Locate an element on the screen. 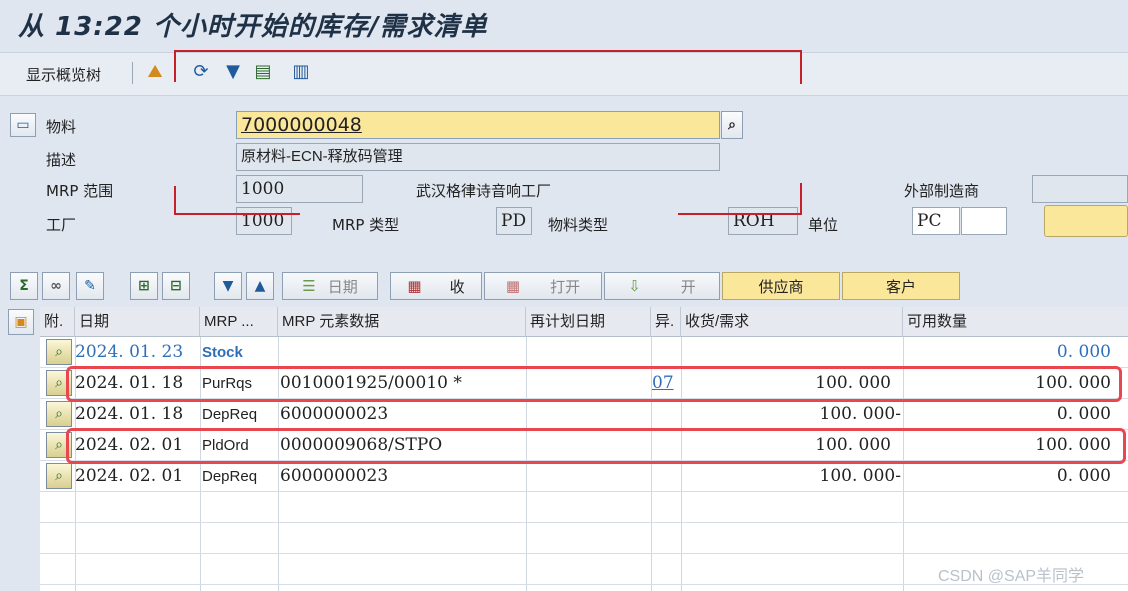 The width and height of the screenshot is (1128, 591). mrp-type-label: MRP 类型 is located at coordinates (366, 225).